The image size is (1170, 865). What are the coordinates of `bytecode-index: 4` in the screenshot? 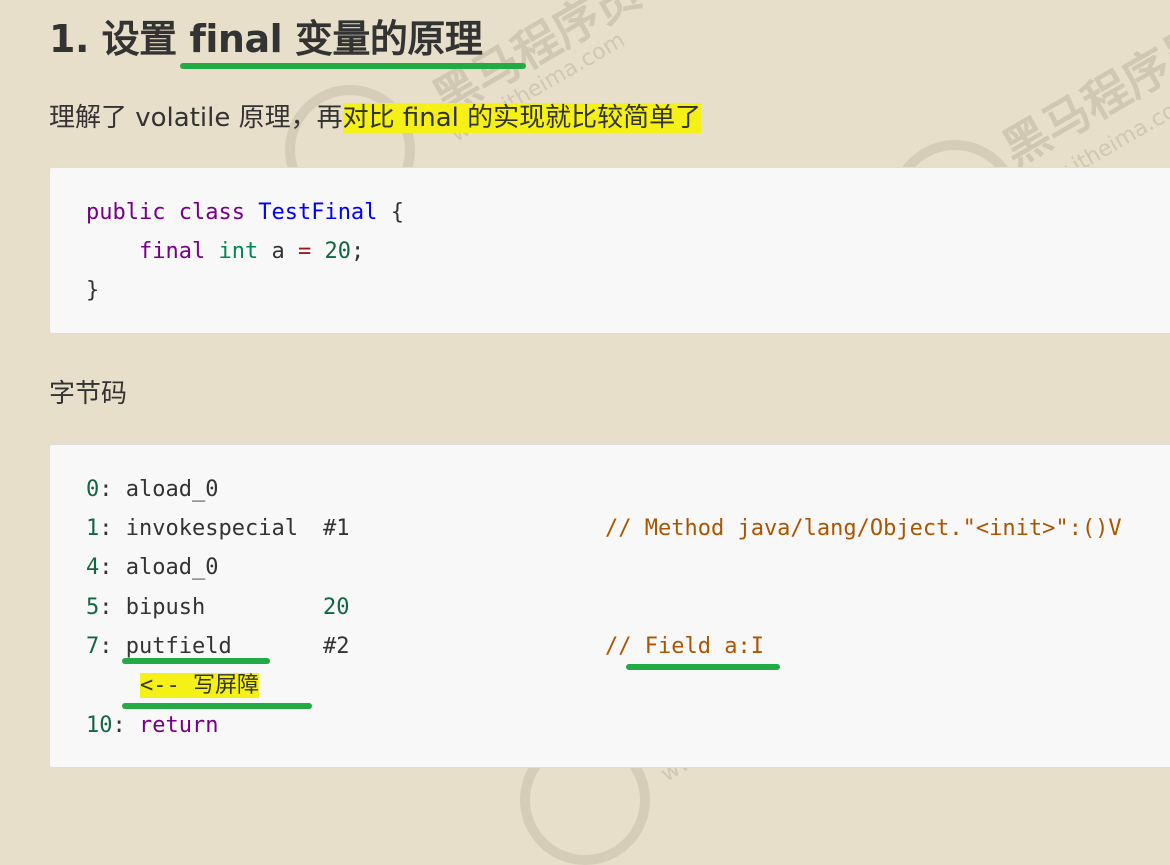 It's located at (93, 567).